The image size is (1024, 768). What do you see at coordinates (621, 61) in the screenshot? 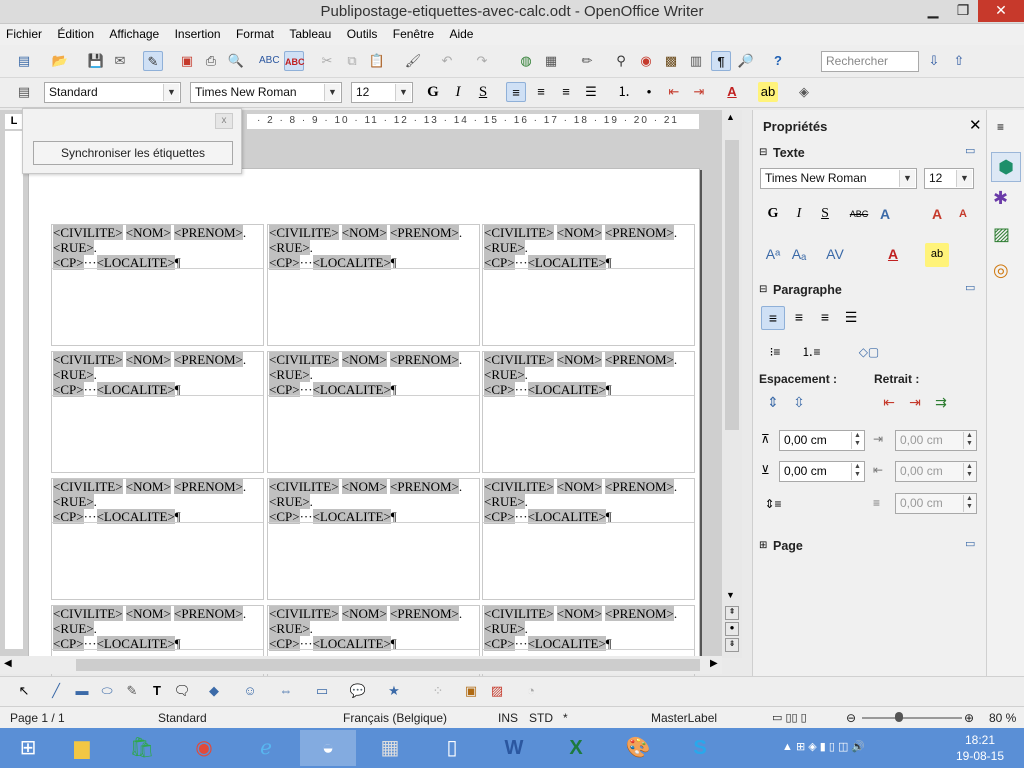
I see `find-replace-icon: ⚲` at bounding box center [621, 61].